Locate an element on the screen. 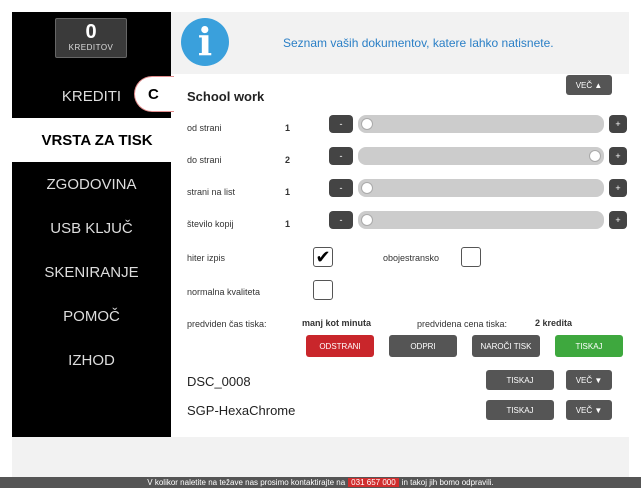 This screenshot has height=488, width=641. copies-minus-button: - is located at coordinates (341, 220).